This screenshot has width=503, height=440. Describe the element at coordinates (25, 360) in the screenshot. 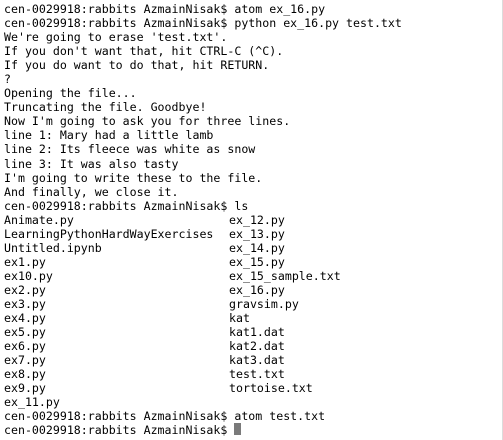

I see `ls-entry: ex7.py` at that location.